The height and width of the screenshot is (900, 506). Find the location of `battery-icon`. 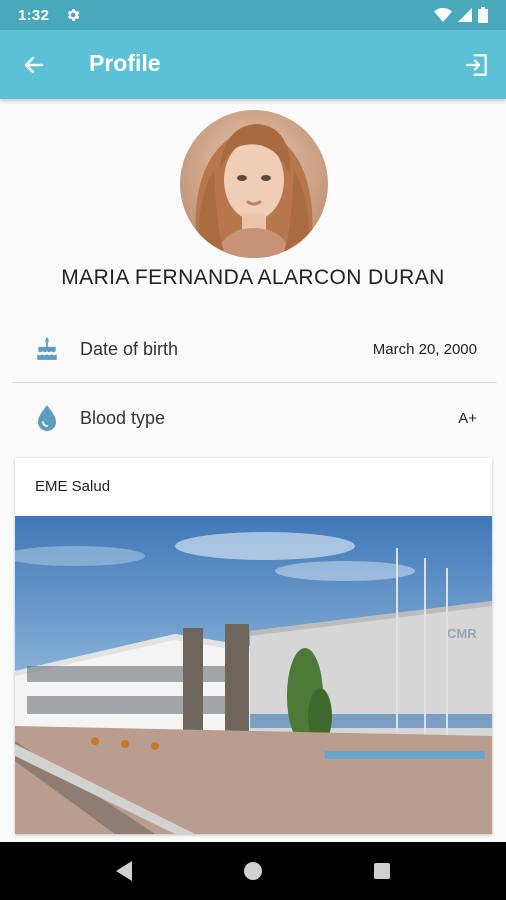

battery-icon is located at coordinates (483, 15).